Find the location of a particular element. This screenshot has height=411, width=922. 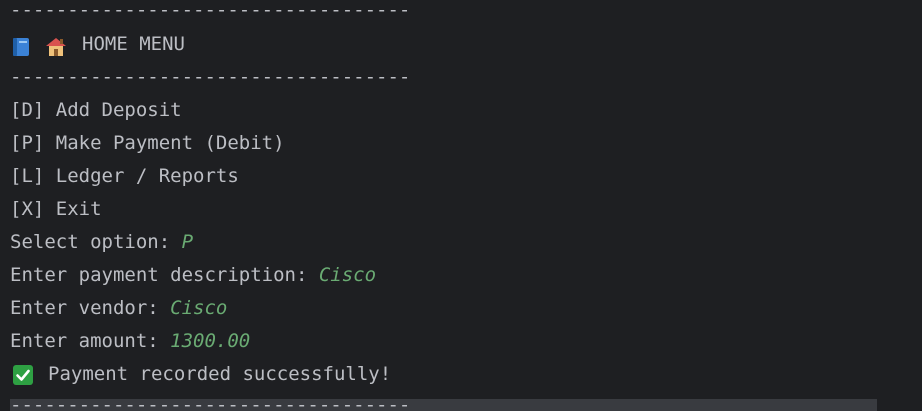

menu-option-label: Ledger / Reports is located at coordinates (147, 176).